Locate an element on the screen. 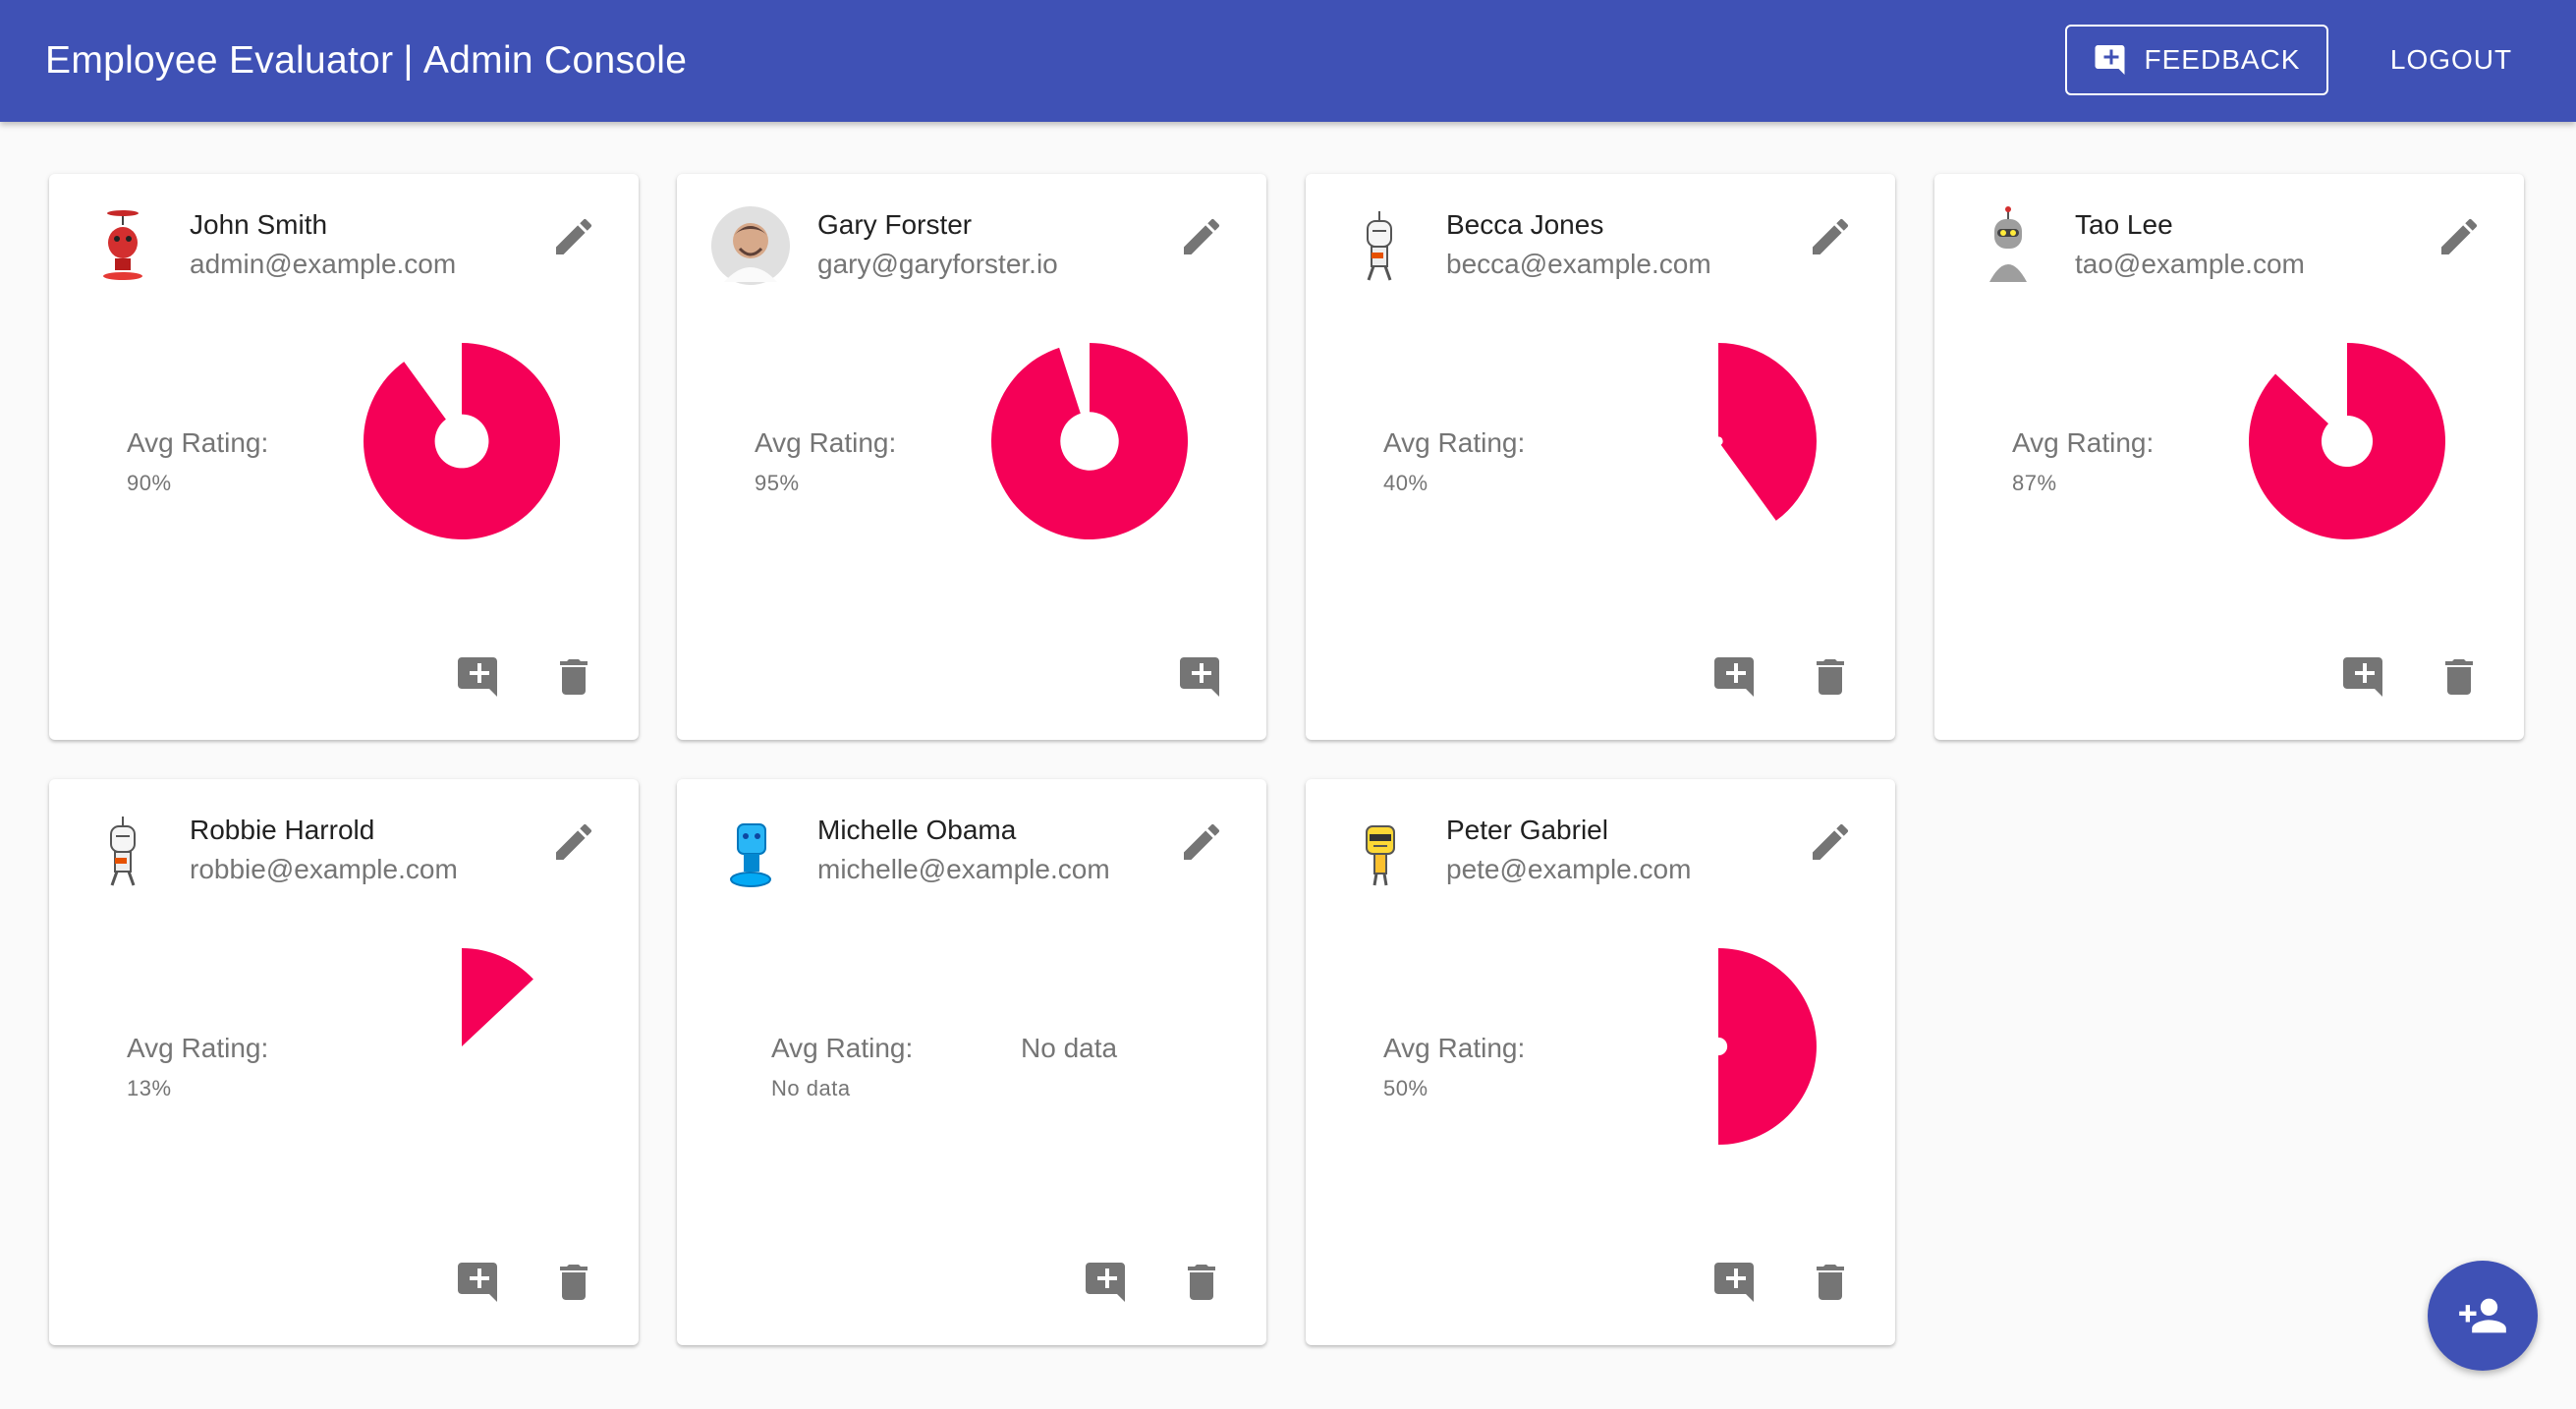 The image size is (2576, 1409). employee-email: robbie@example.com is located at coordinates (324, 869).